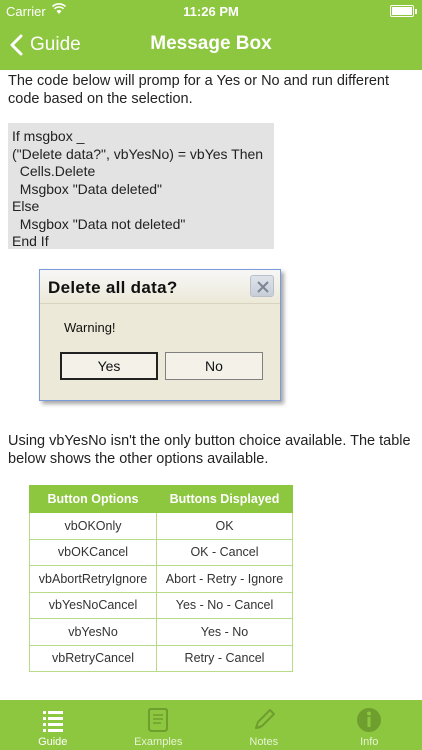 Image resolution: width=422 pixels, height=750 pixels. I want to click on table-cell: Abort - Retry - Ignore, so click(224, 579).